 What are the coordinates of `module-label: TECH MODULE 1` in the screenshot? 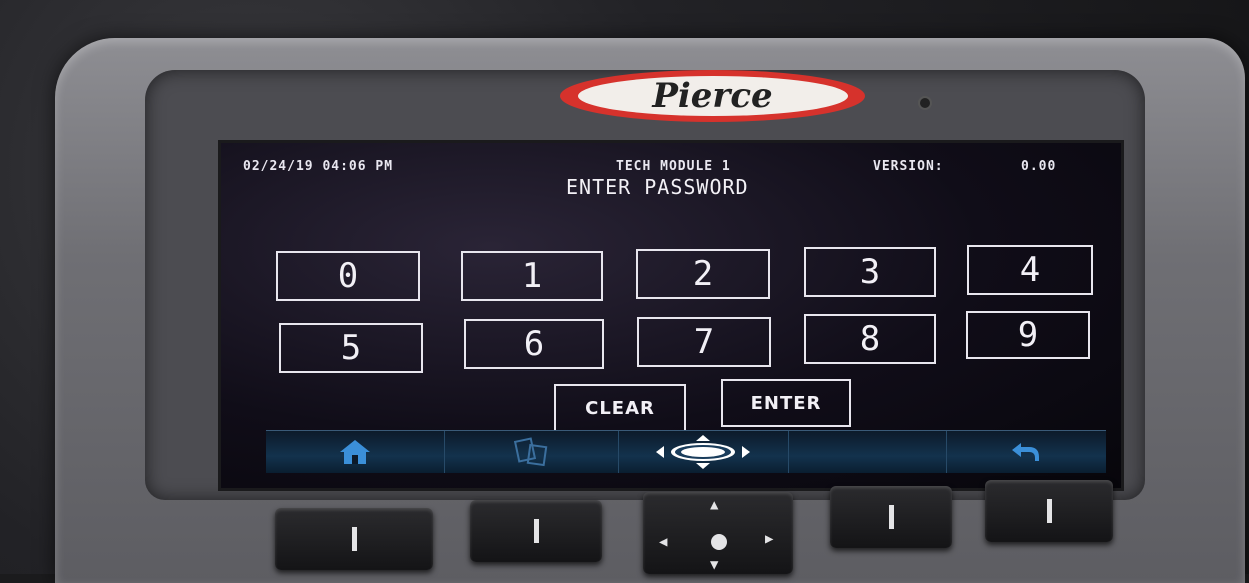 It's located at (673, 166).